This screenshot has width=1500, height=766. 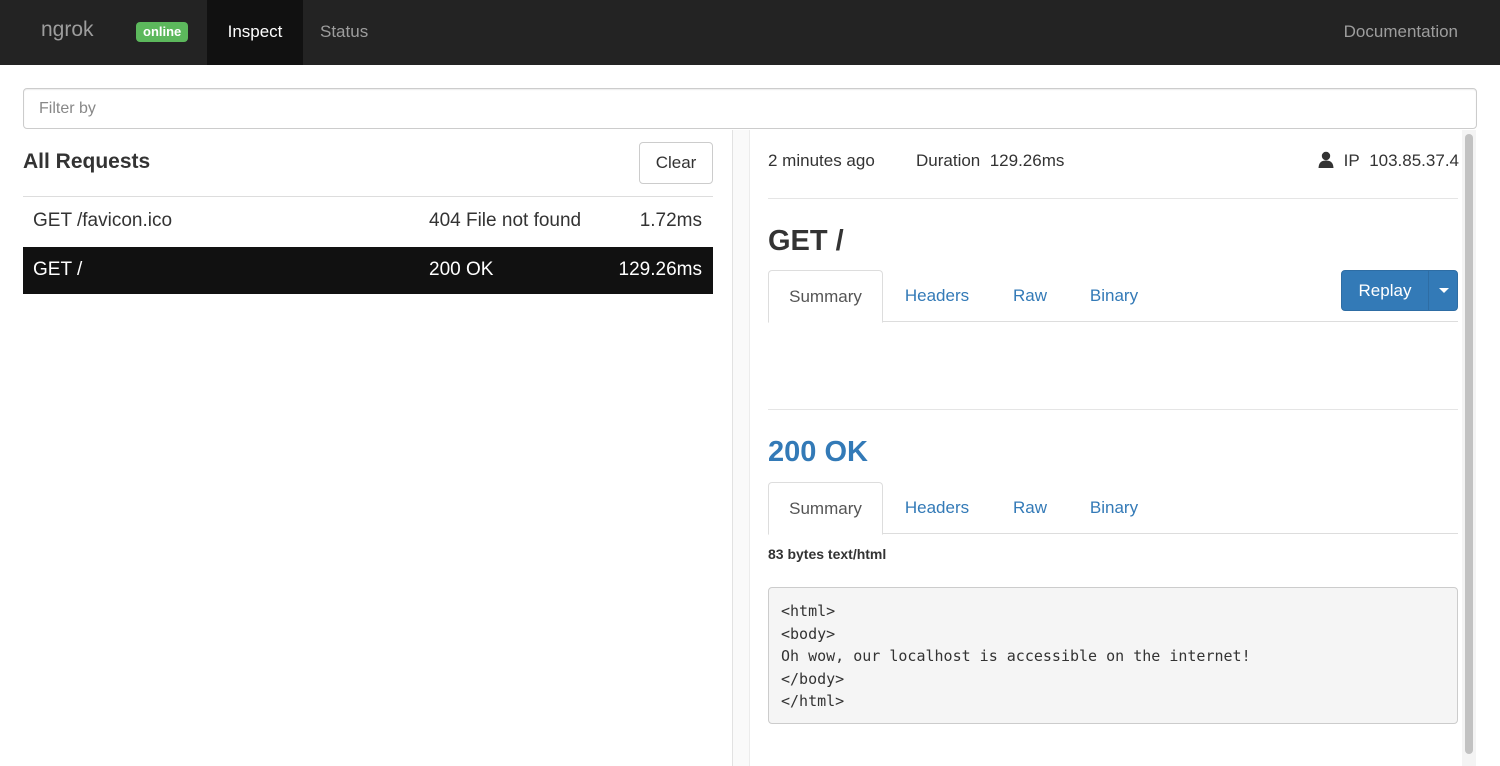 I want to click on request-path: GET /favicon.ico, so click(x=103, y=220).